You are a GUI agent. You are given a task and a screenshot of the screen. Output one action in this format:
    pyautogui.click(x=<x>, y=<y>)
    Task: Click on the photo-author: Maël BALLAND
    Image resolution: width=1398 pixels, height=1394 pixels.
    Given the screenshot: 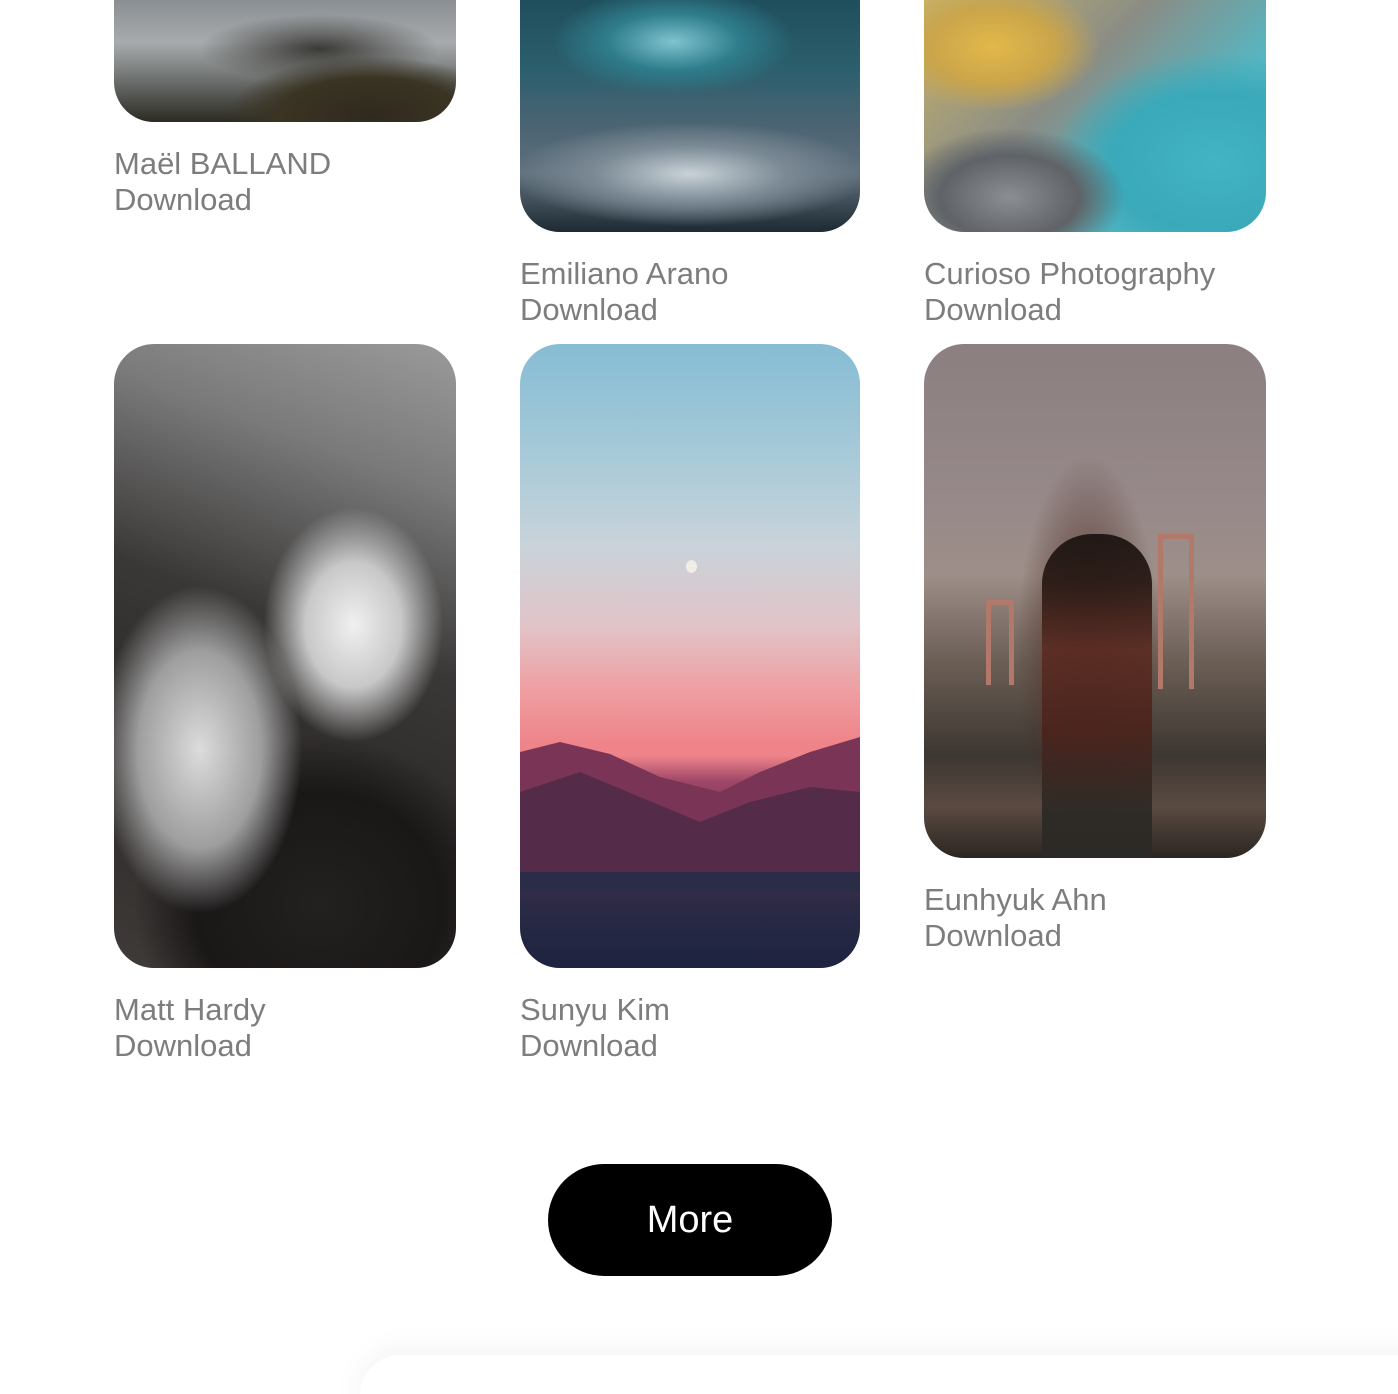 What is the action you would take?
    pyautogui.click(x=223, y=163)
    